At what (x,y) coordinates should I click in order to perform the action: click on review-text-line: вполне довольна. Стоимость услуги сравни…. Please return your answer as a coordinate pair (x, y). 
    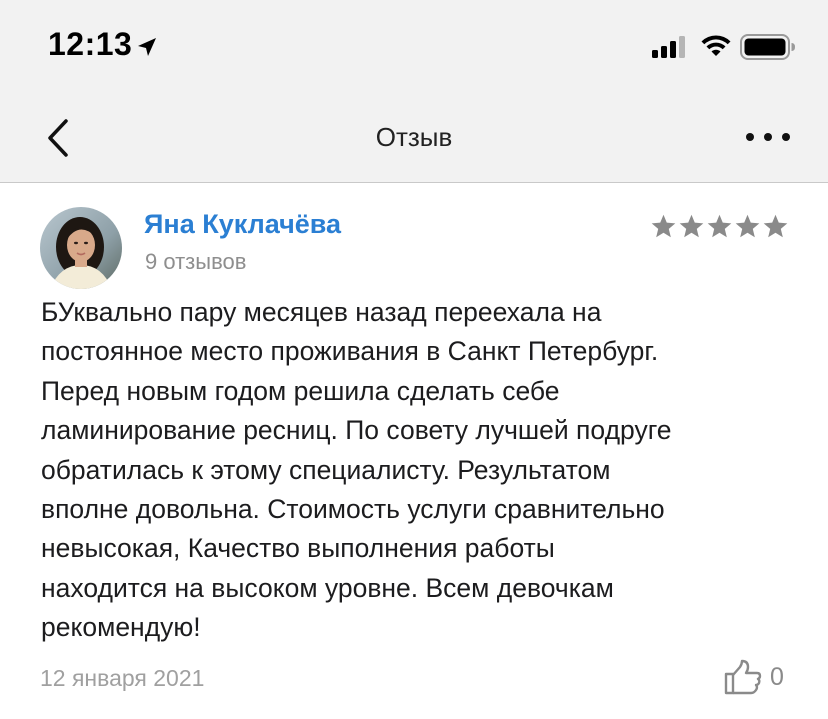
    Looking at the image, I should click on (353, 509).